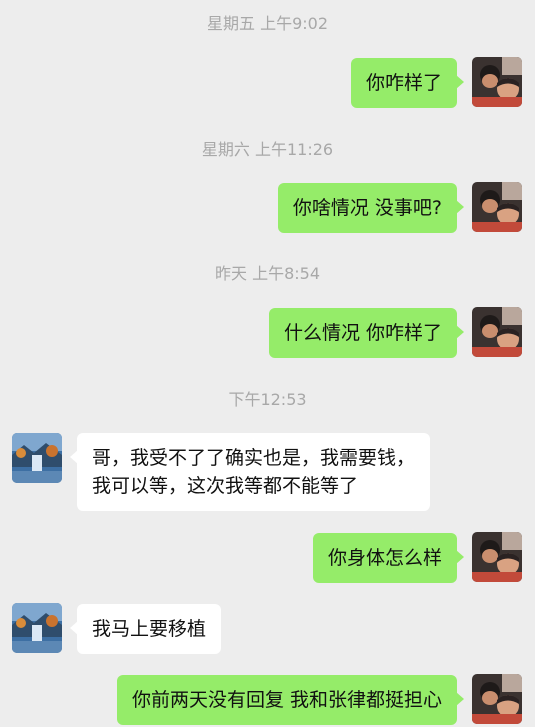 This screenshot has height=727, width=535. Describe the element at coordinates (388, 558) in the screenshot. I see `sent-message-bubble: 你身体怎么样` at that location.